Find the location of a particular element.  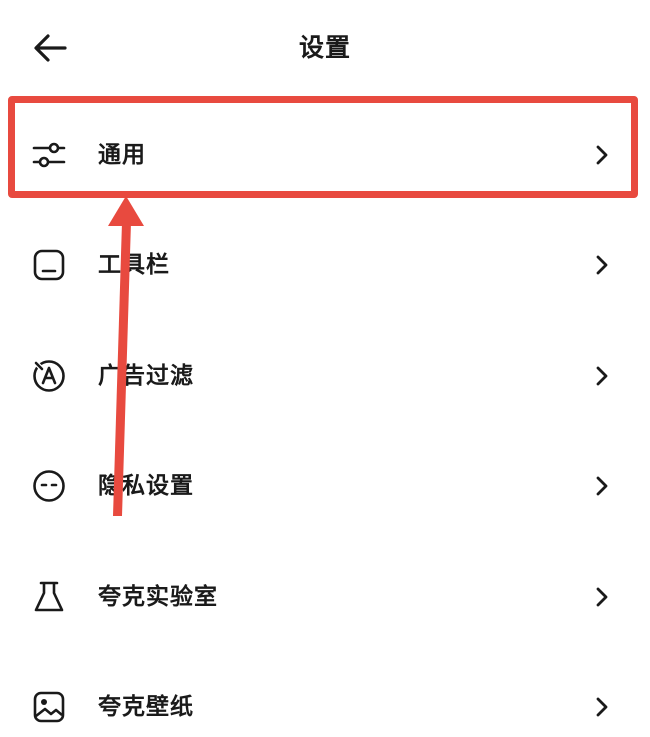

wallpaper-icon is located at coordinates (49, 707).